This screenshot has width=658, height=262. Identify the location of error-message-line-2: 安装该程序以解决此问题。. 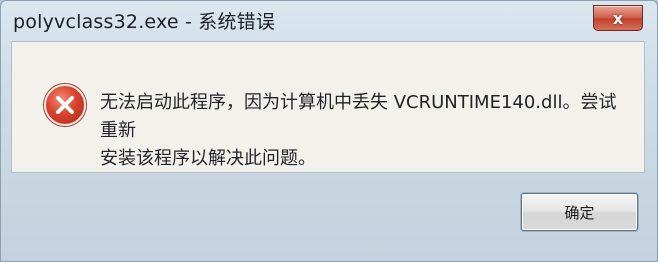
(208, 158).